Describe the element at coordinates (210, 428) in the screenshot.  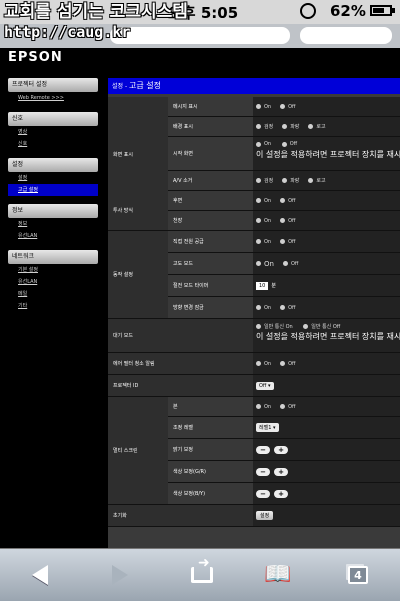
I see `label-adjust-level: 조정 레벨` at that location.